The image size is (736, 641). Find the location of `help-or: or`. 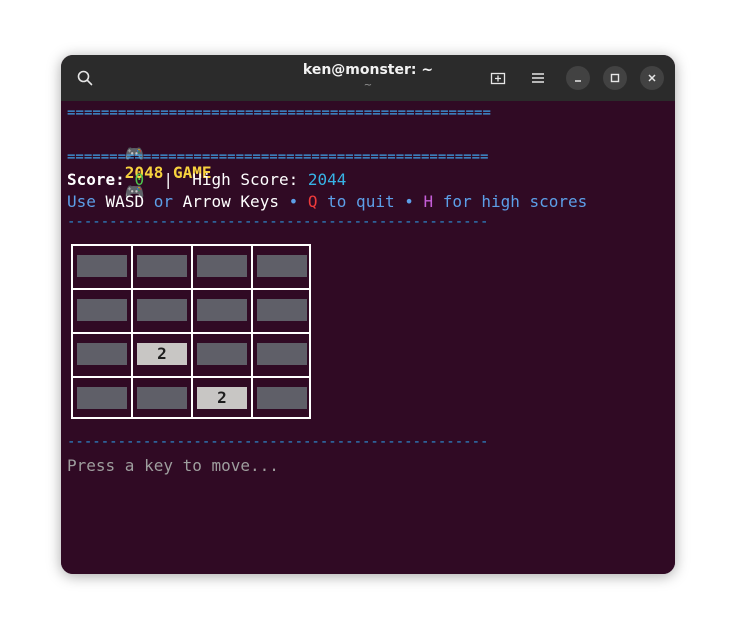

help-or: or is located at coordinates (163, 201).